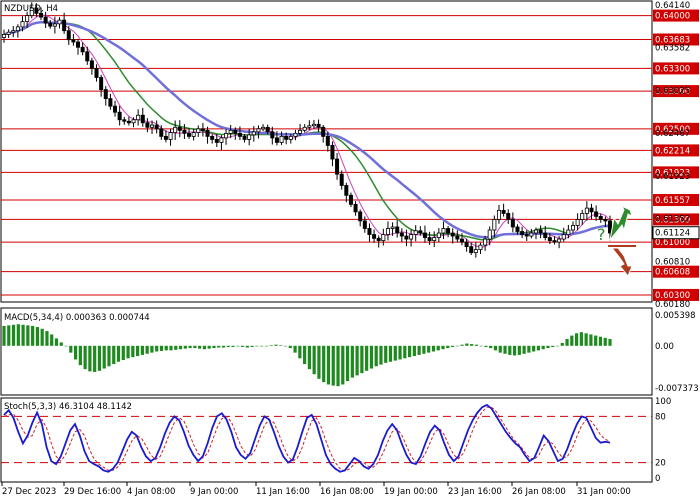 The image size is (700, 500). Describe the element at coordinates (283, 492) in the screenshot. I see `x-tick-label: 11 Jan 16:00` at that location.